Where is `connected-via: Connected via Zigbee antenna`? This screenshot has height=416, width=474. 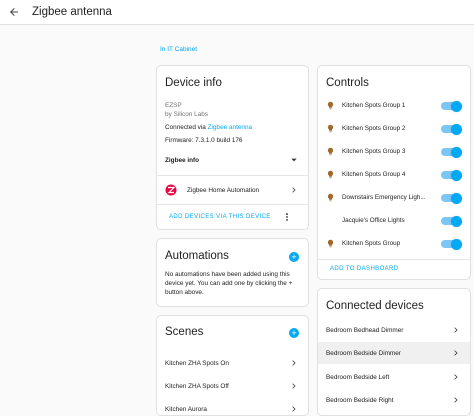
connected-via: Connected via Zigbee antenna is located at coordinates (208, 127).